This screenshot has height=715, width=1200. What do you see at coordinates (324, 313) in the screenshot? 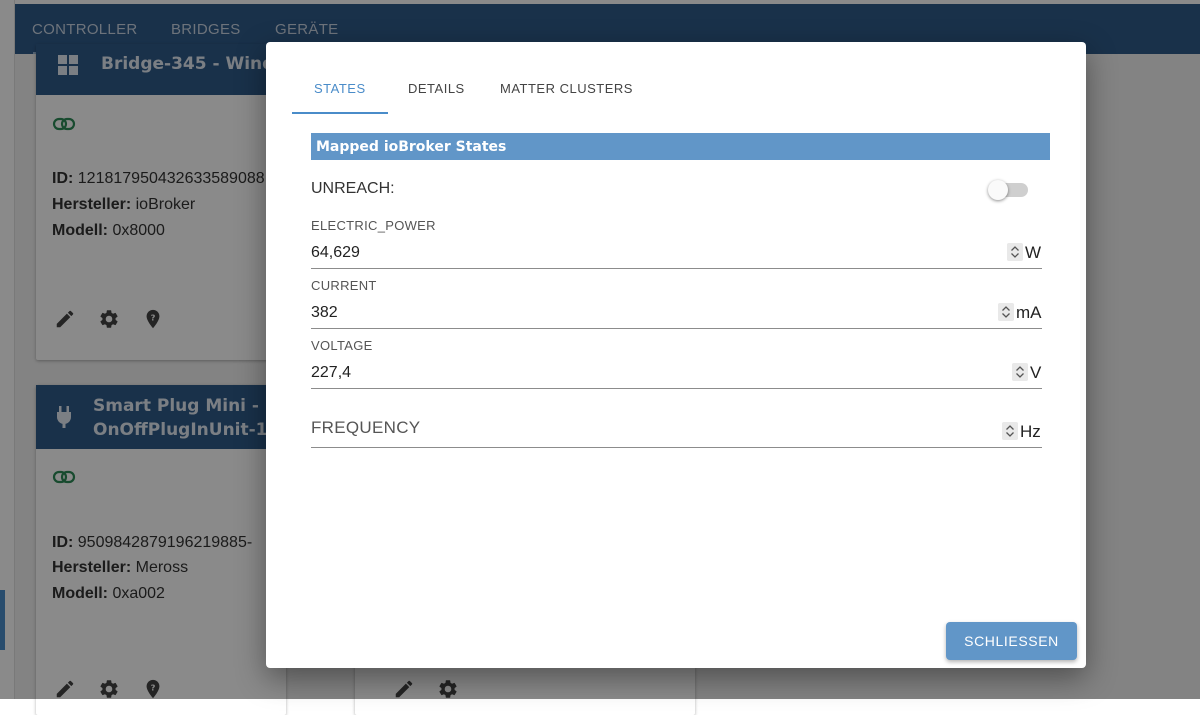
I see `current-input: 382` at bounding box center [324, 313].